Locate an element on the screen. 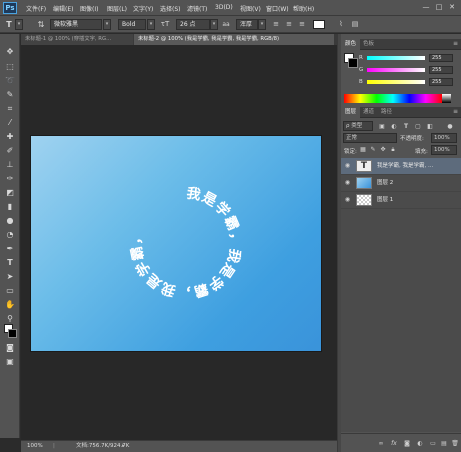  align-left-icon: ≡ is located at coordinates (276, 24).